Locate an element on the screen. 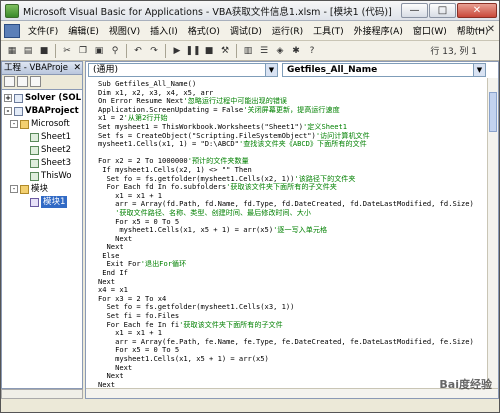 The image size is (500, 413). project-explorer-icon: ▥ is located at coordinates (248, 51).